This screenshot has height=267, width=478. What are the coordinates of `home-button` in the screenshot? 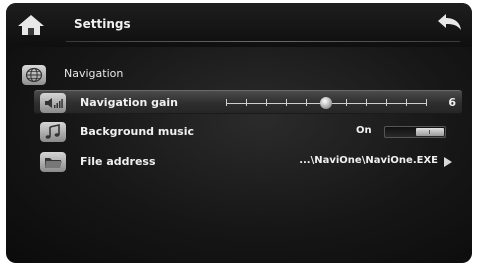 It's located at (31, 25).